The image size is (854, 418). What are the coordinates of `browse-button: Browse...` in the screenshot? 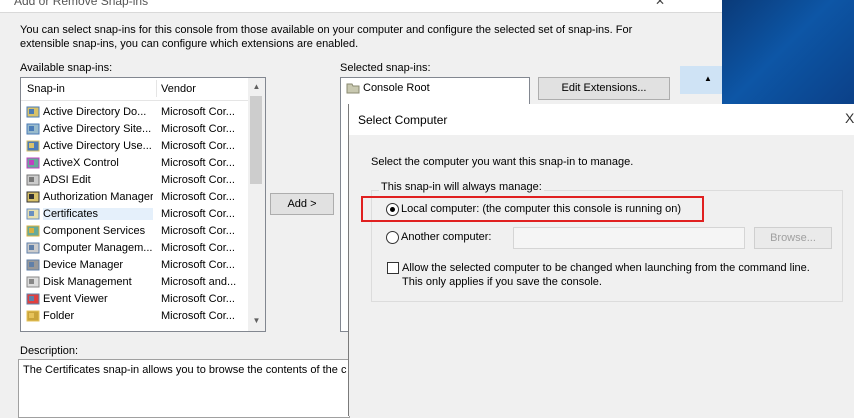 It's located at (793, 238).